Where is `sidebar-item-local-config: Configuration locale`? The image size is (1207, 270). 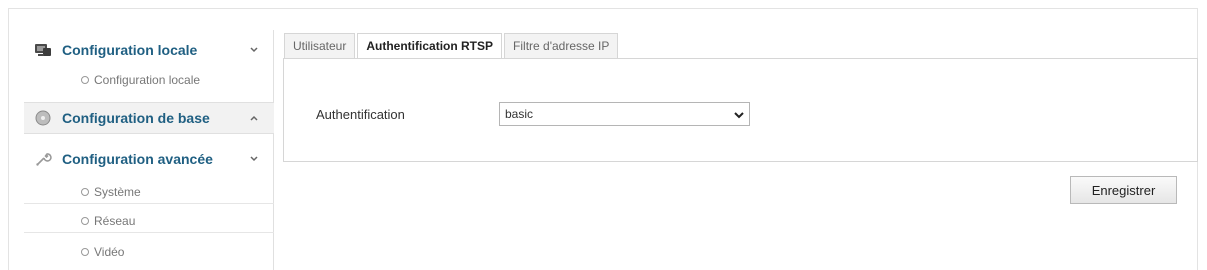 sidebar-item-local-config: Configuration locale is located at coordinates (149, 80).